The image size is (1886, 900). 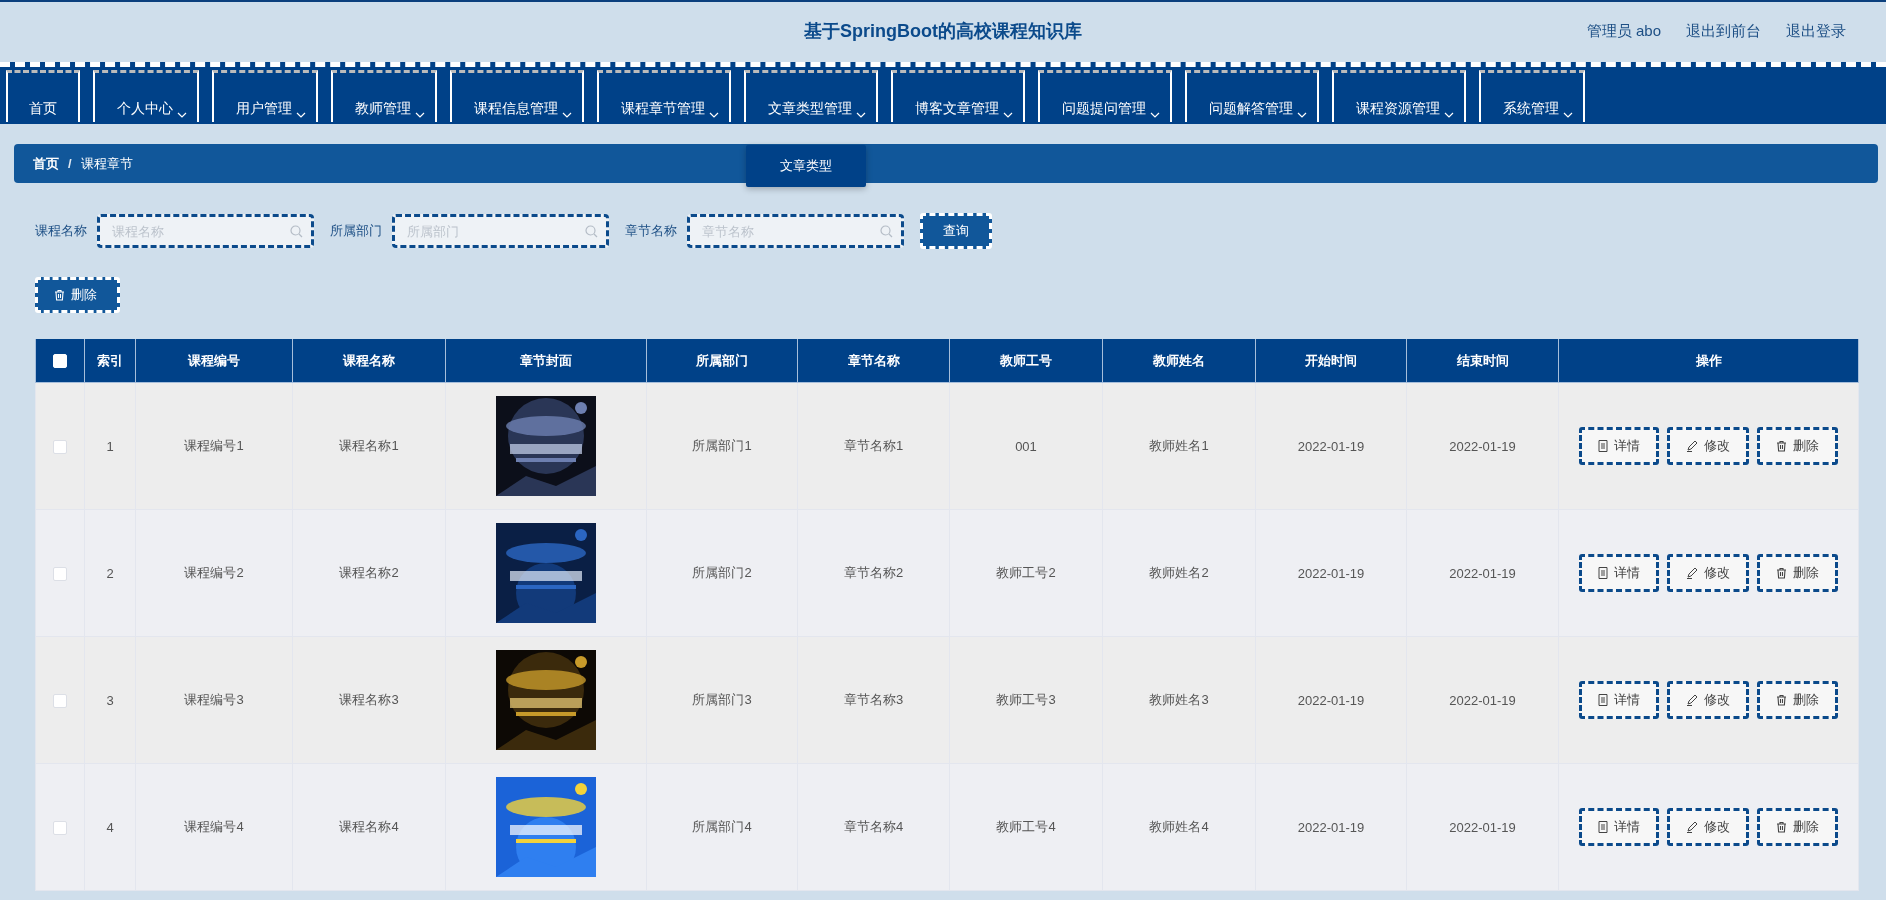 I want to click on column-header: 课程编号, so click(x=214, y=361).